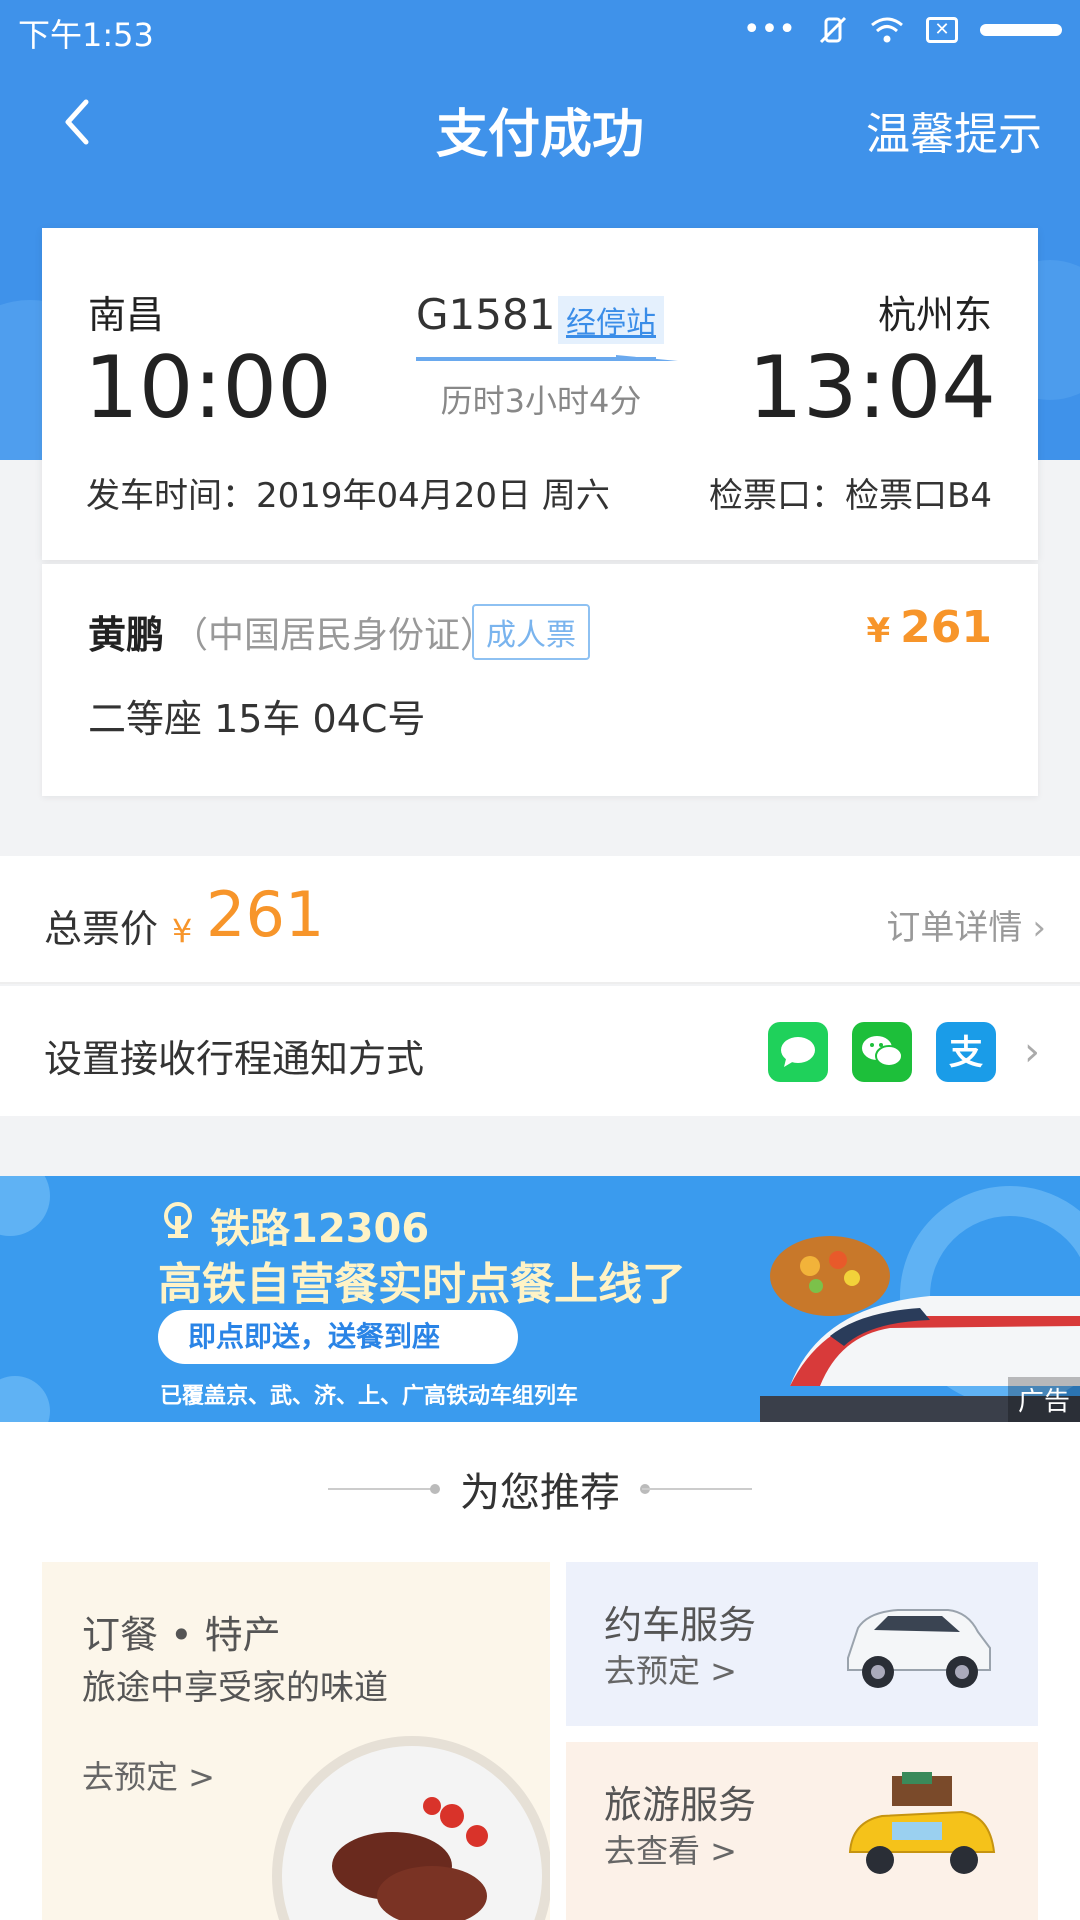  Describe the element at coordinates (540, 1493) in the screenshot. I see `recommend-title: 为您推荐` at that location.